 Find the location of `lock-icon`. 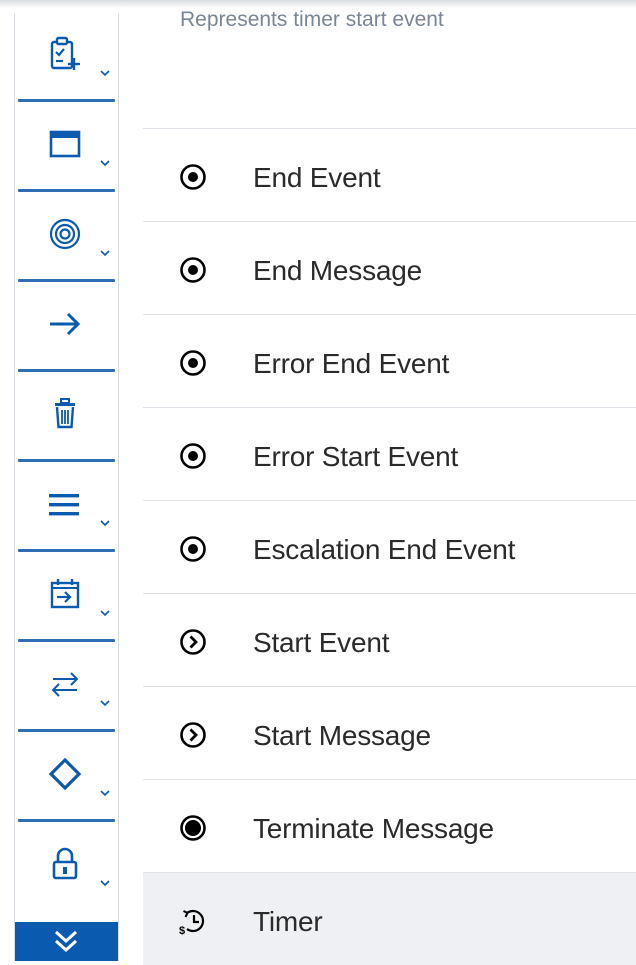

lock-icon is located at coordinates (65, 863).